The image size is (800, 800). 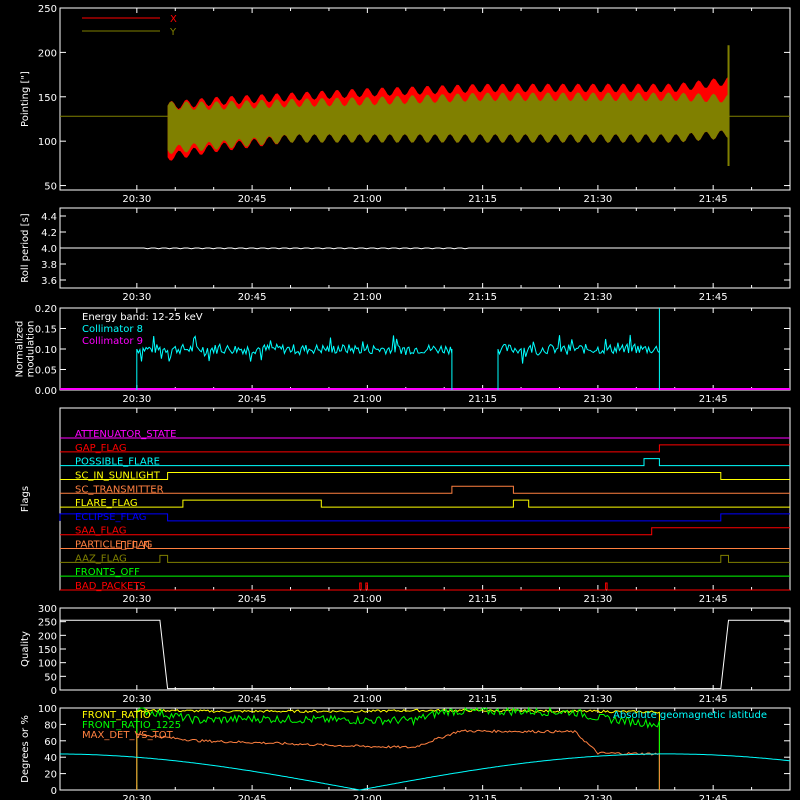 I want to click on flag-label-particle-flag: PARTICLE_FLAG, so click(x=113, y=545).